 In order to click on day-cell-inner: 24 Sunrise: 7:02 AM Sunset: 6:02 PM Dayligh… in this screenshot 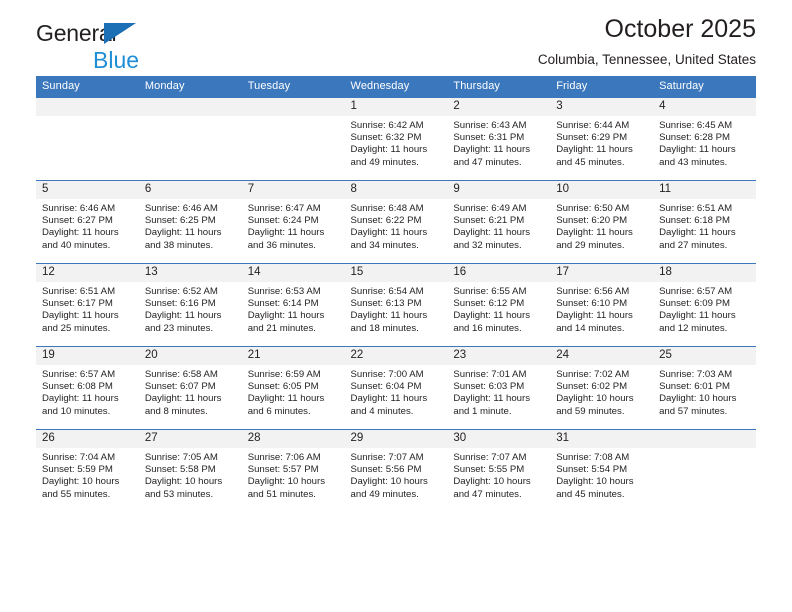, I will do `click(602, 388)`.